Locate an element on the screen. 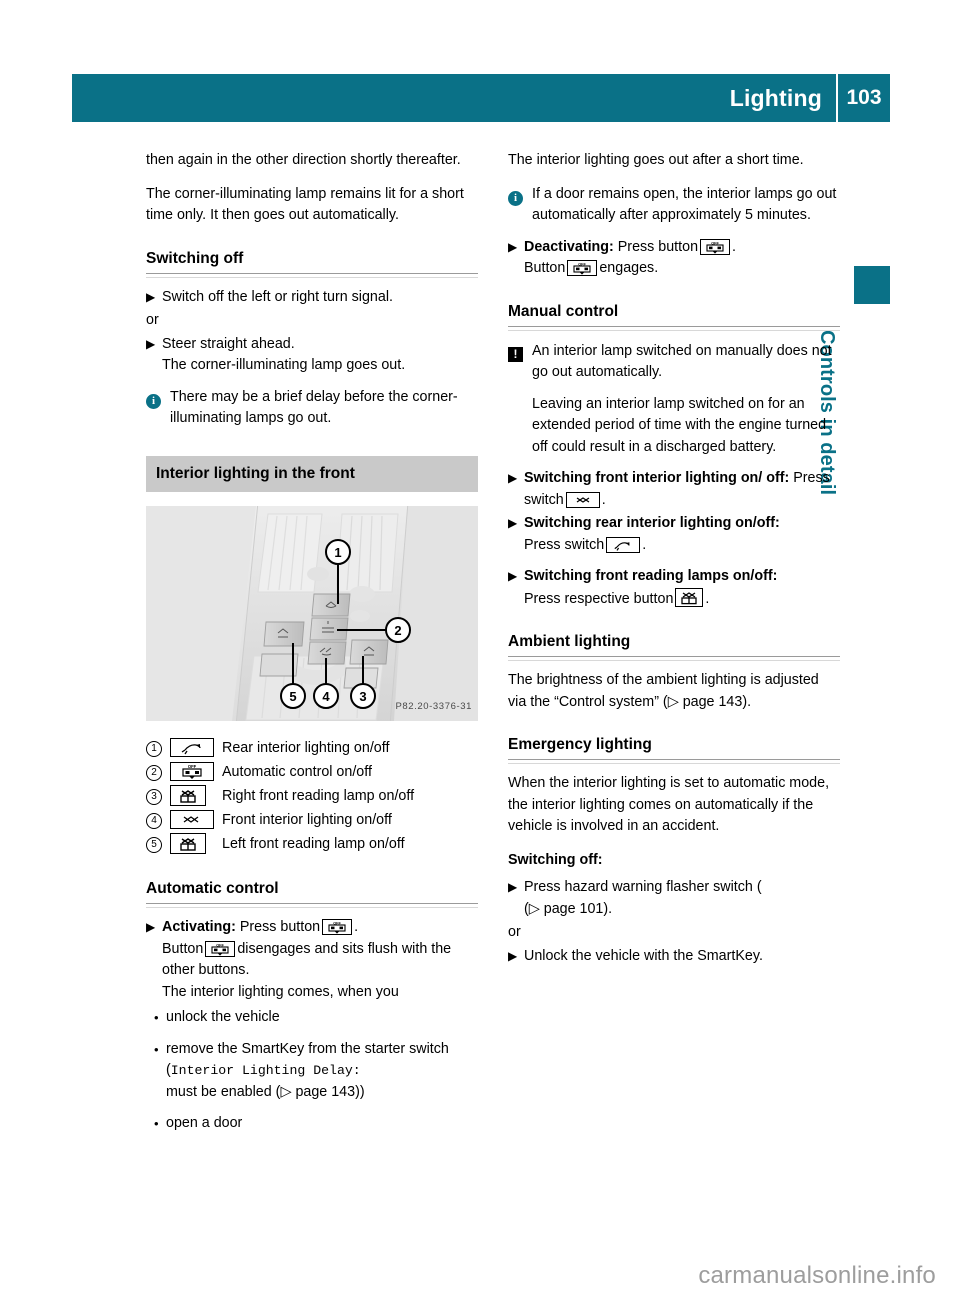 The height and width of the screenshot is (1302, 960). step-label: Switching rear interior lighting on/off: is located at coordinates (652, 523).